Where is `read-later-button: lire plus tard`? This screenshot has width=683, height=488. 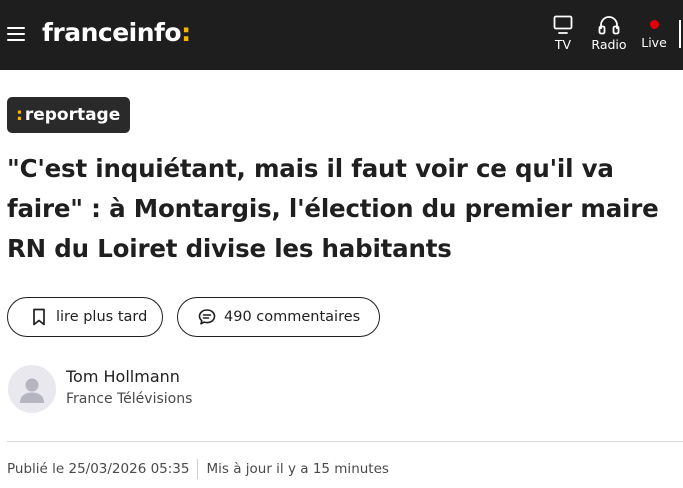 read-later-button: lire plus tard is located at coordinates (85, 317).